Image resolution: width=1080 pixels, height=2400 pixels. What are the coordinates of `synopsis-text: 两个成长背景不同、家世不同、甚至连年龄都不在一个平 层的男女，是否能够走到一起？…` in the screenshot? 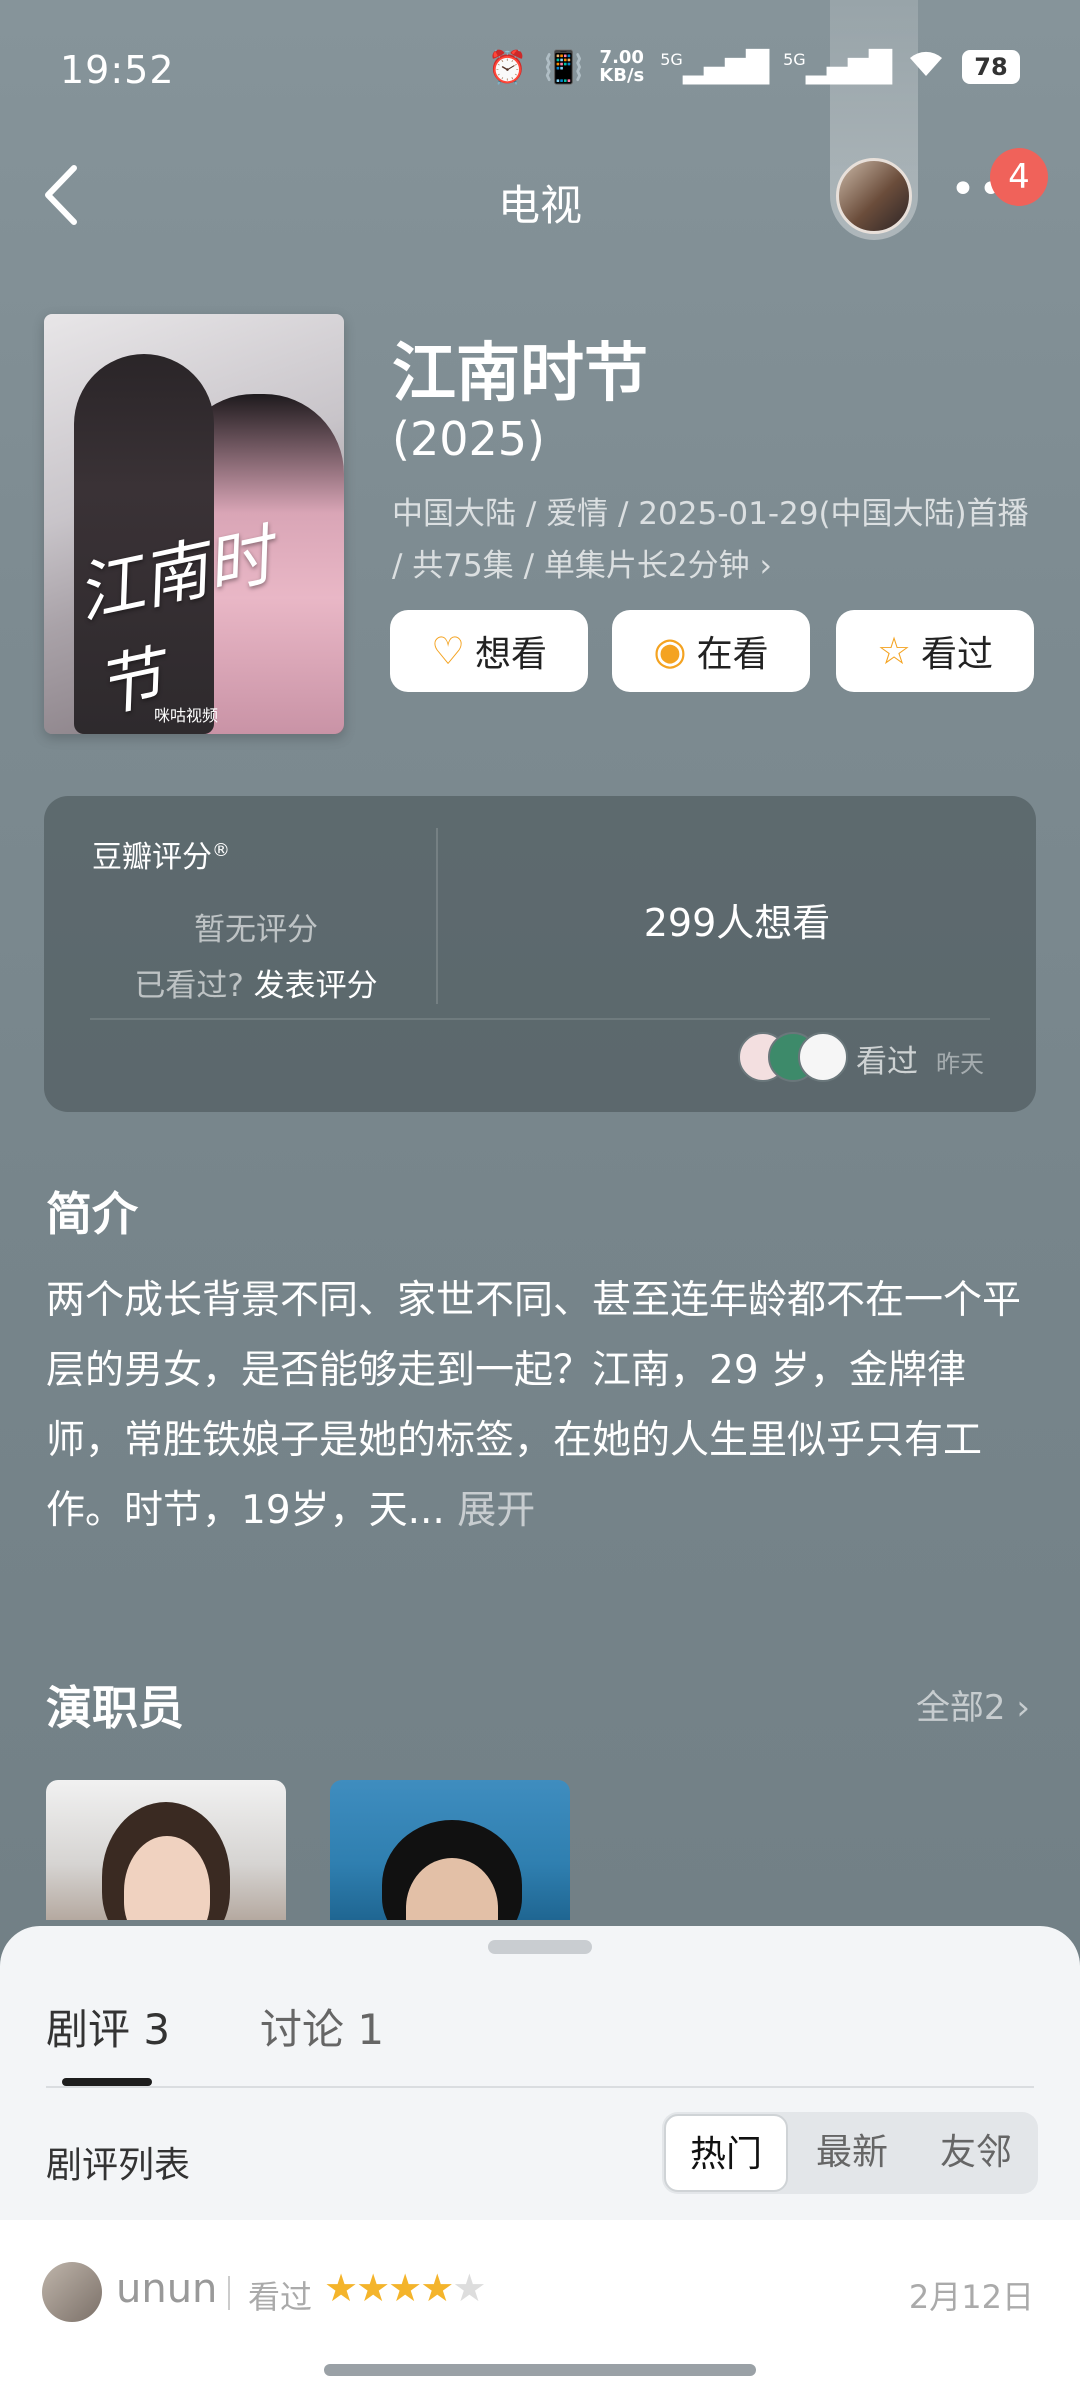 It's located at (541, 1406).